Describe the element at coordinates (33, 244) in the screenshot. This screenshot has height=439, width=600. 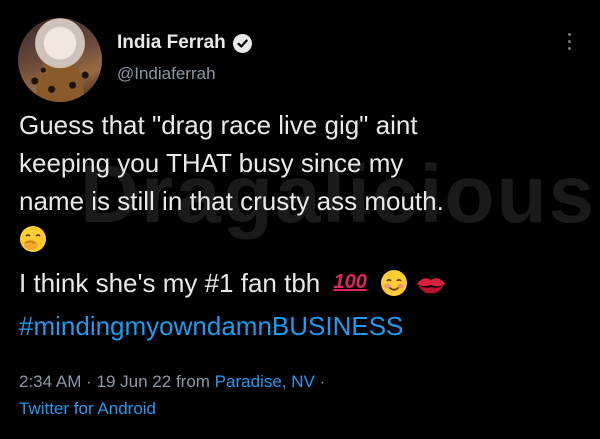
I see `hand-over-mouth-emoji-icon` at that location.